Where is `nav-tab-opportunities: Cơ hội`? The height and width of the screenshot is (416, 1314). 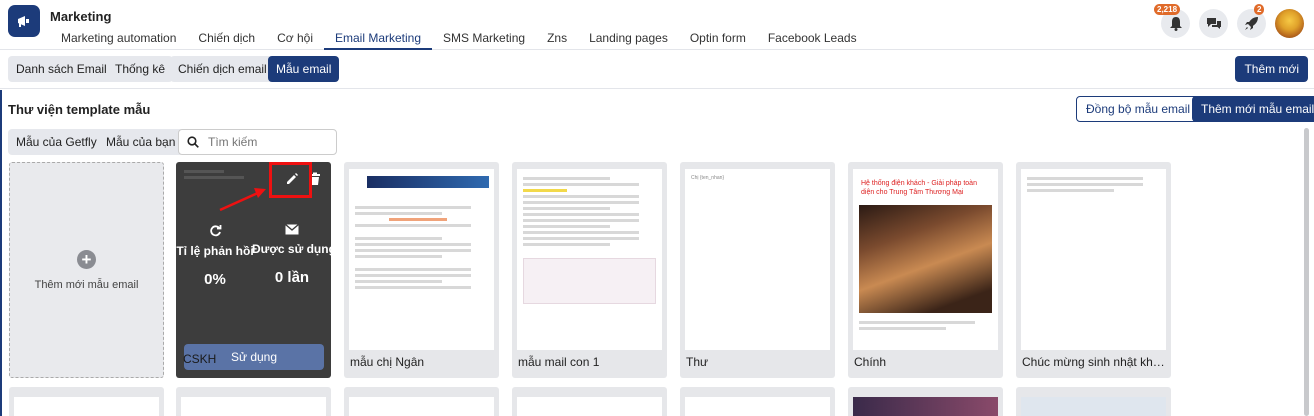
nav-tab-opportunities: Cơ hội is located at coordinates (295, 38).